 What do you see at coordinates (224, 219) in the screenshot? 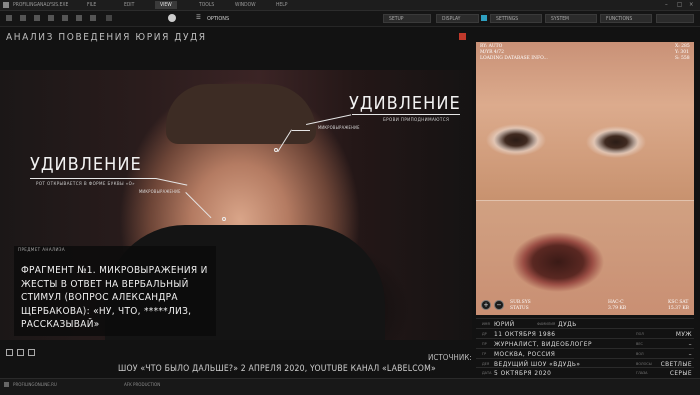
I see `mouth-marker` at bounding box center [224, 219].